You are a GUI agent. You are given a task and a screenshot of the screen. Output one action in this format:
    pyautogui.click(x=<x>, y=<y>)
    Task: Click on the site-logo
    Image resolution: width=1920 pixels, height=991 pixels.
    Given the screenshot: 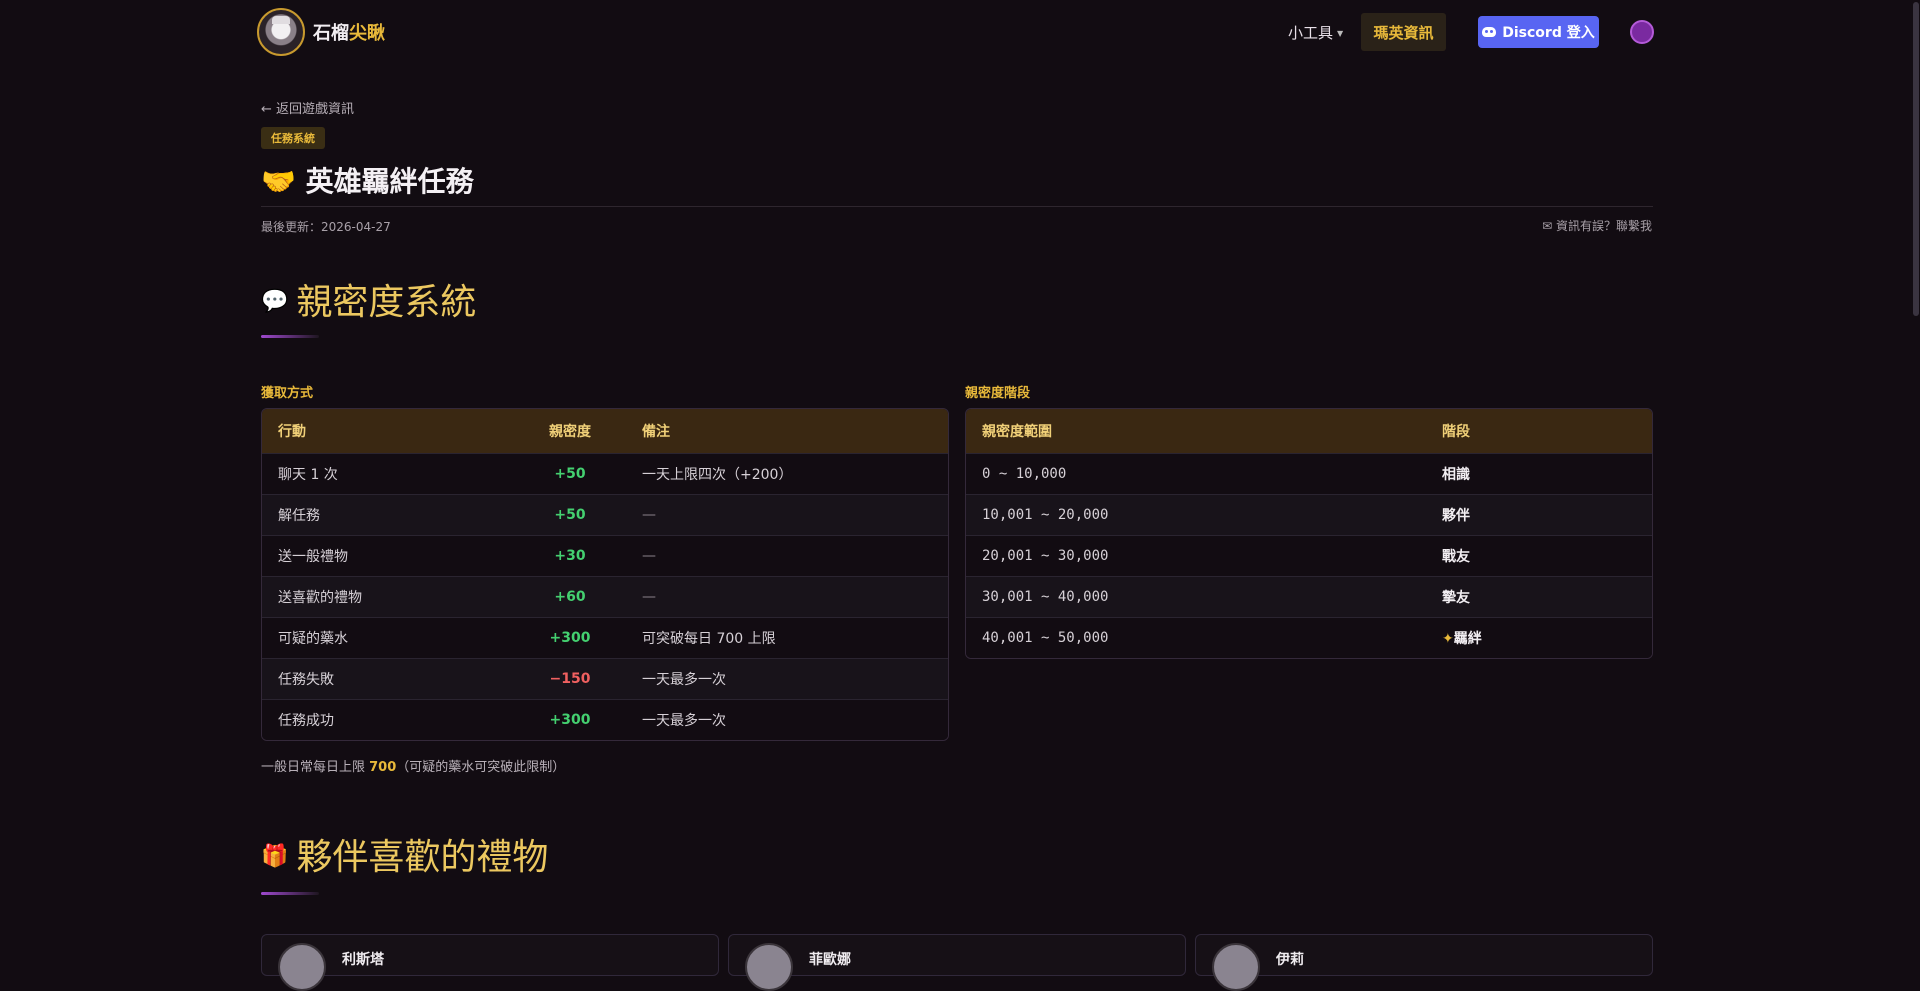 What is the action you would take?
    pyautogui.click(x=281, y=32)
    